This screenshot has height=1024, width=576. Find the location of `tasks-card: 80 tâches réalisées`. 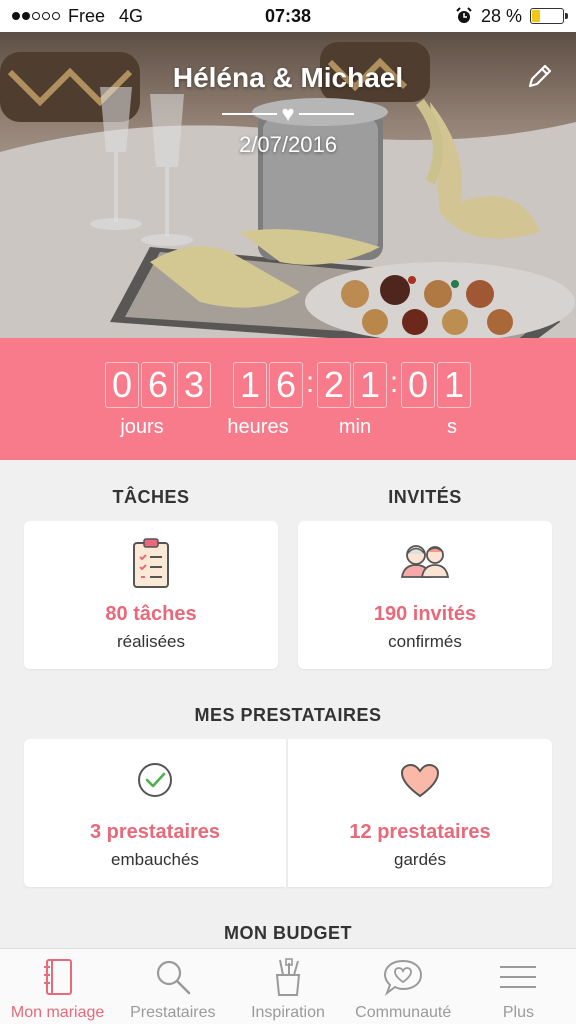

tasks-card: 80 tâches réalisées is located at coordinates (151, 595).